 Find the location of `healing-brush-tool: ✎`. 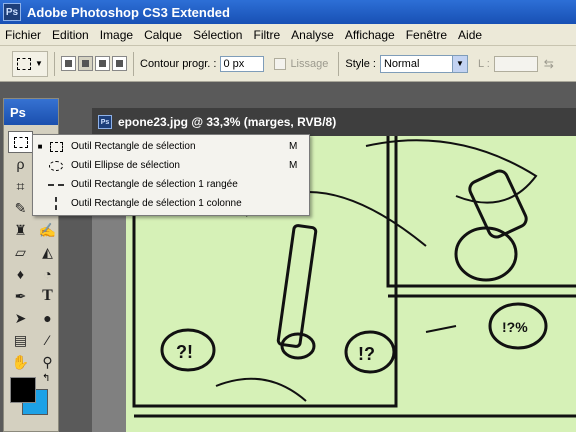

healing-brush-tool: ✎ is located at coordinates (20, 208).